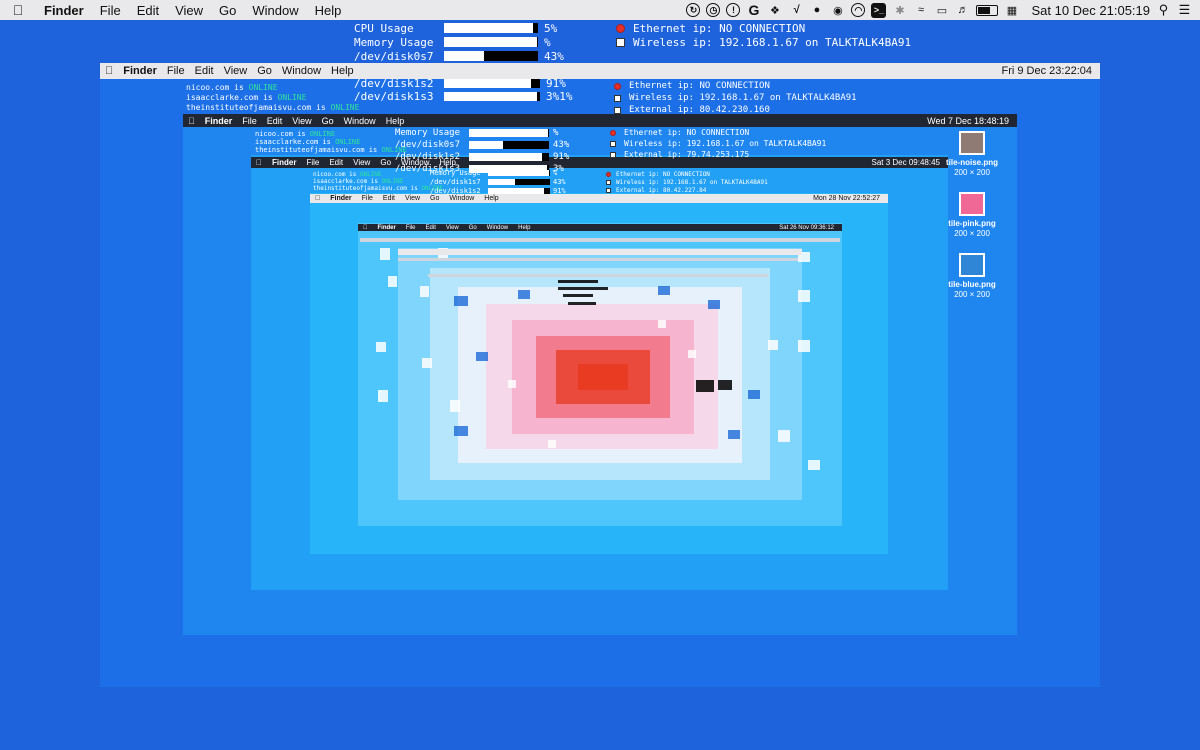 The image size is (1200, 750). I want to click on site-row: theinstituteofjamaisvu.com is ONLINE, so click(272, 108).